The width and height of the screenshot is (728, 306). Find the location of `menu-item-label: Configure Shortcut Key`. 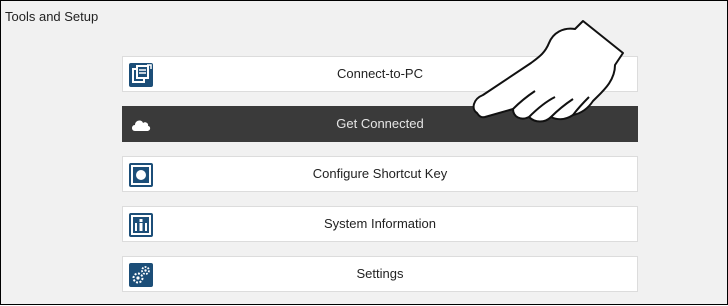

menu-item-label: Configure Shortcut Key is located at coordinates (380, 173).